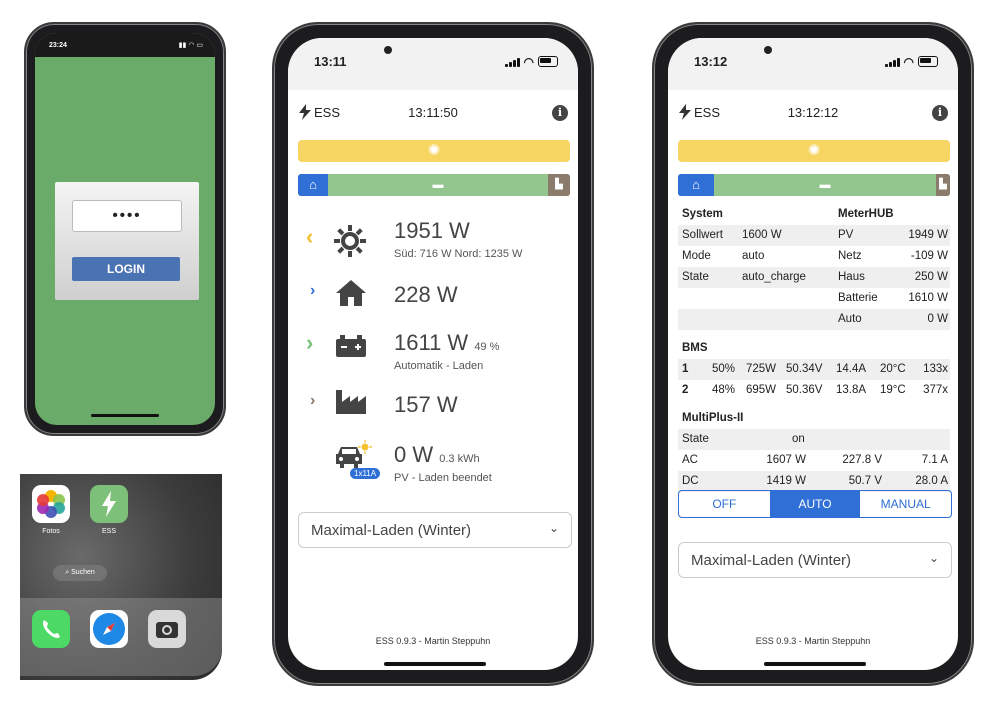 The width and height of the screenshot is (1000, 707). Describe the element at coordinates (109, 629) in the screenshot. I see `safari-app-icon` at that location.